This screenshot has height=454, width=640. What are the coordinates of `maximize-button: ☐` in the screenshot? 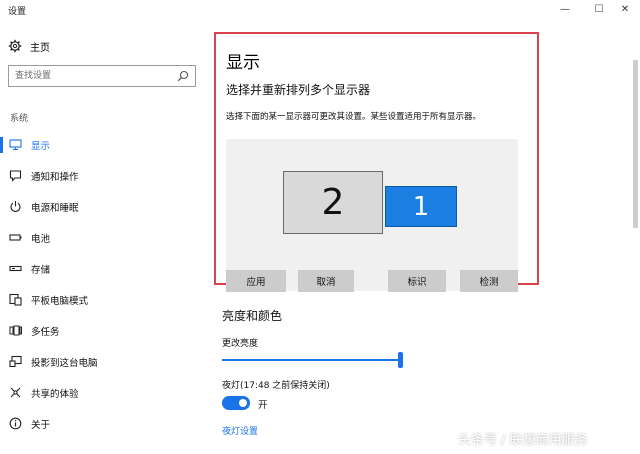 It's located at (599, 10).